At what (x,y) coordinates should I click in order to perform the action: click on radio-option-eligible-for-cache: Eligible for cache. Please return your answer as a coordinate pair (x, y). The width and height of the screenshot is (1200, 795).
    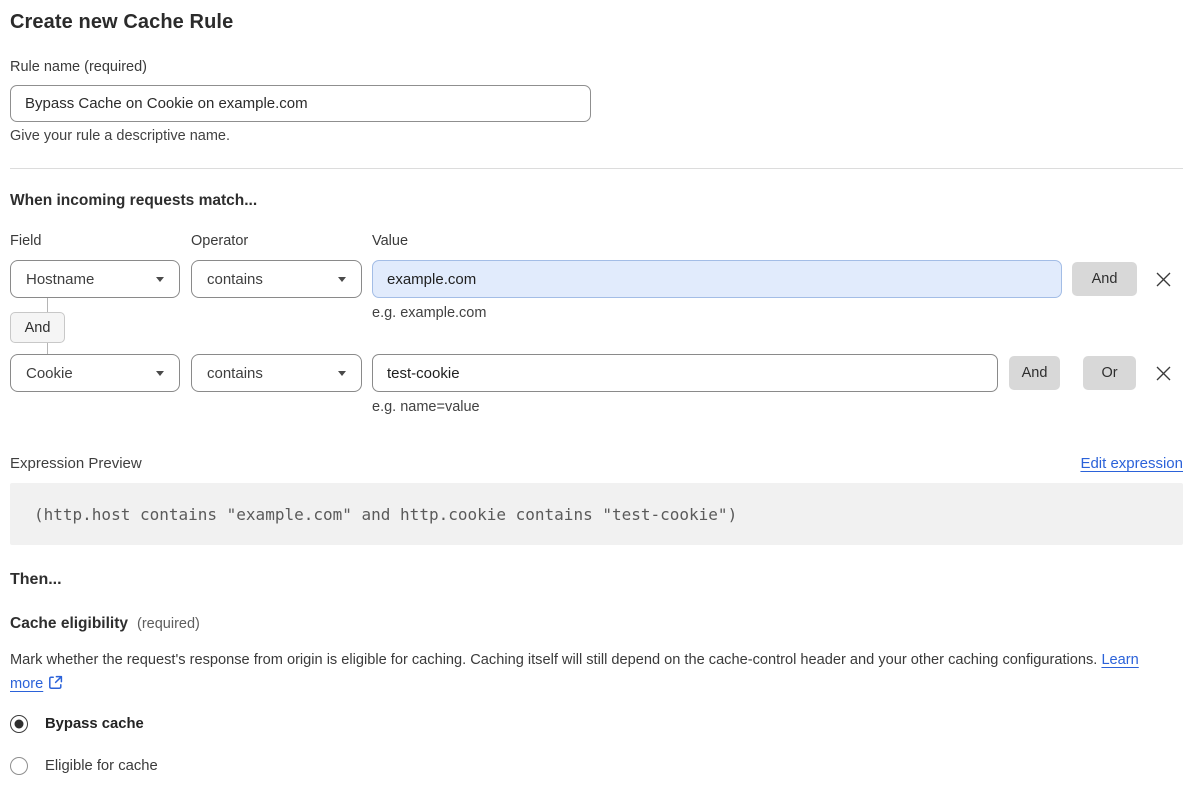
    Looking at the image, I should click on (596, 766).